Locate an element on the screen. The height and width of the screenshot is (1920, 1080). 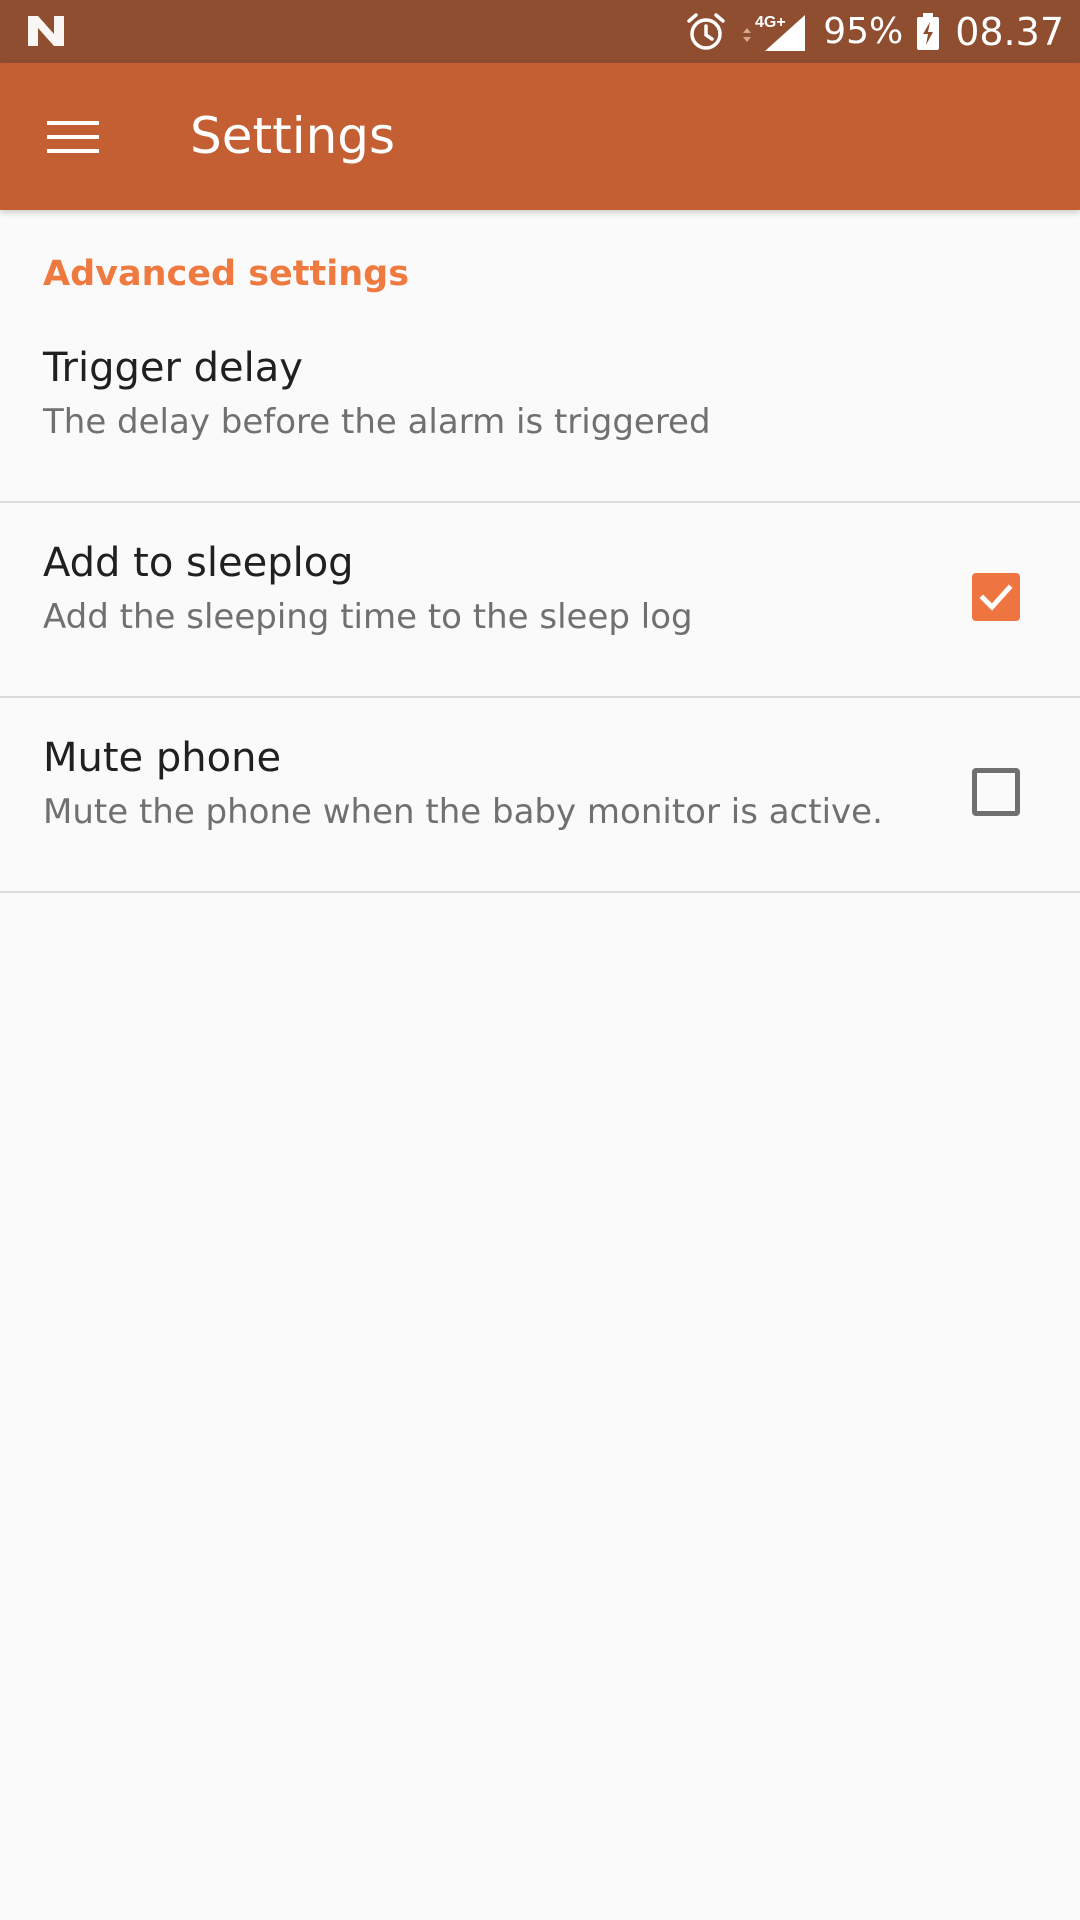
checkmark-icon is located at coordinates (996, 597).